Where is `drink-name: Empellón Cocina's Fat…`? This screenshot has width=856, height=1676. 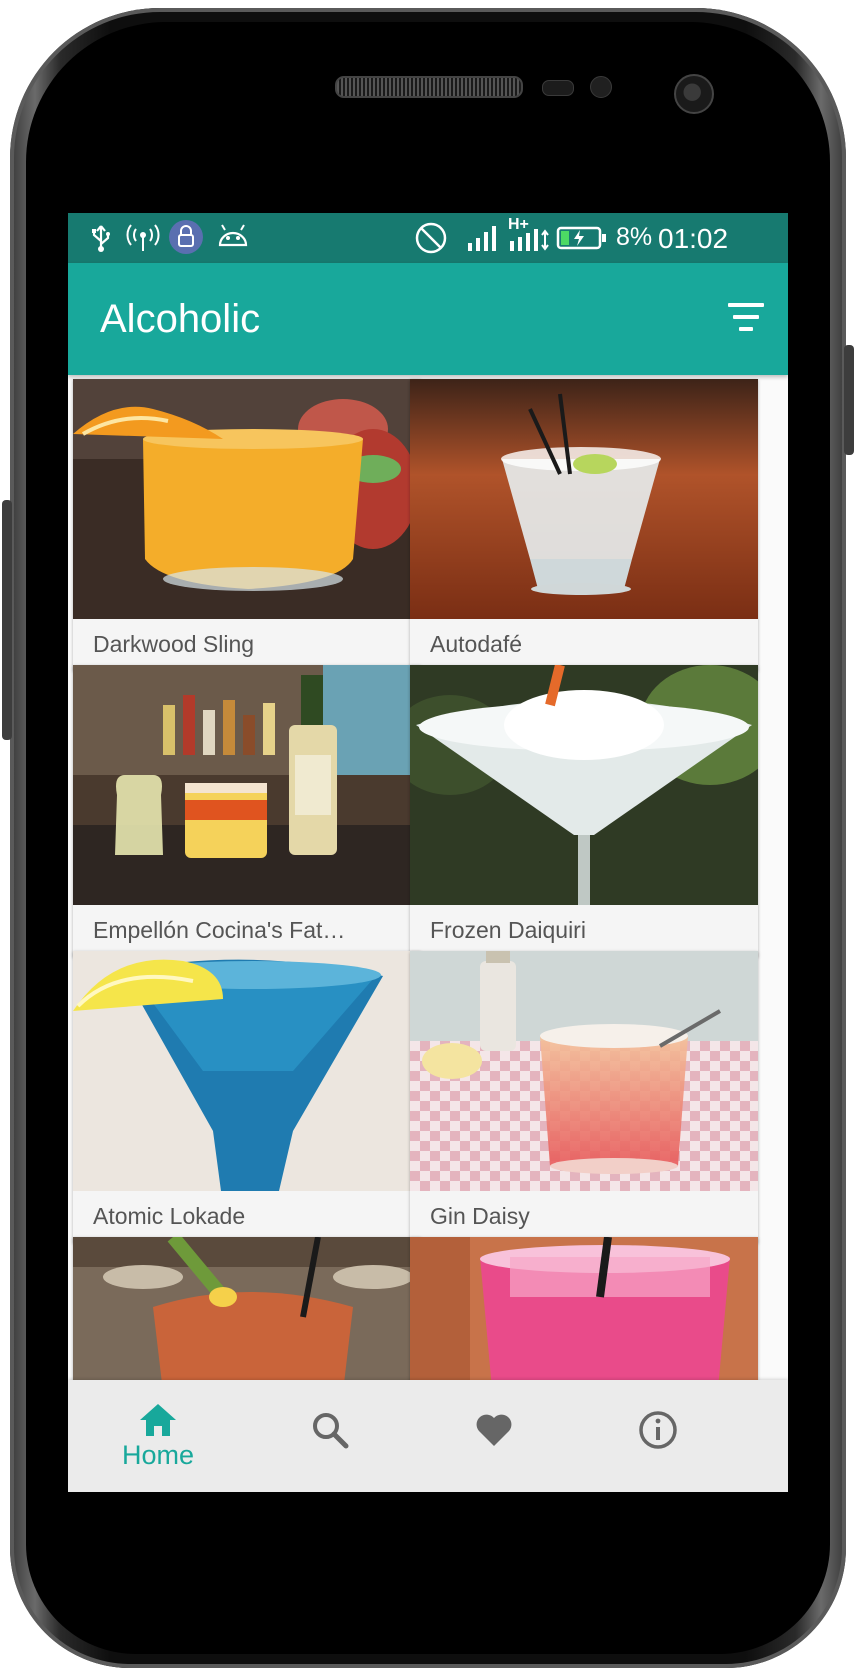
drink-name: Empellón Cocina's Fat… is located at coordinates (219, 930).